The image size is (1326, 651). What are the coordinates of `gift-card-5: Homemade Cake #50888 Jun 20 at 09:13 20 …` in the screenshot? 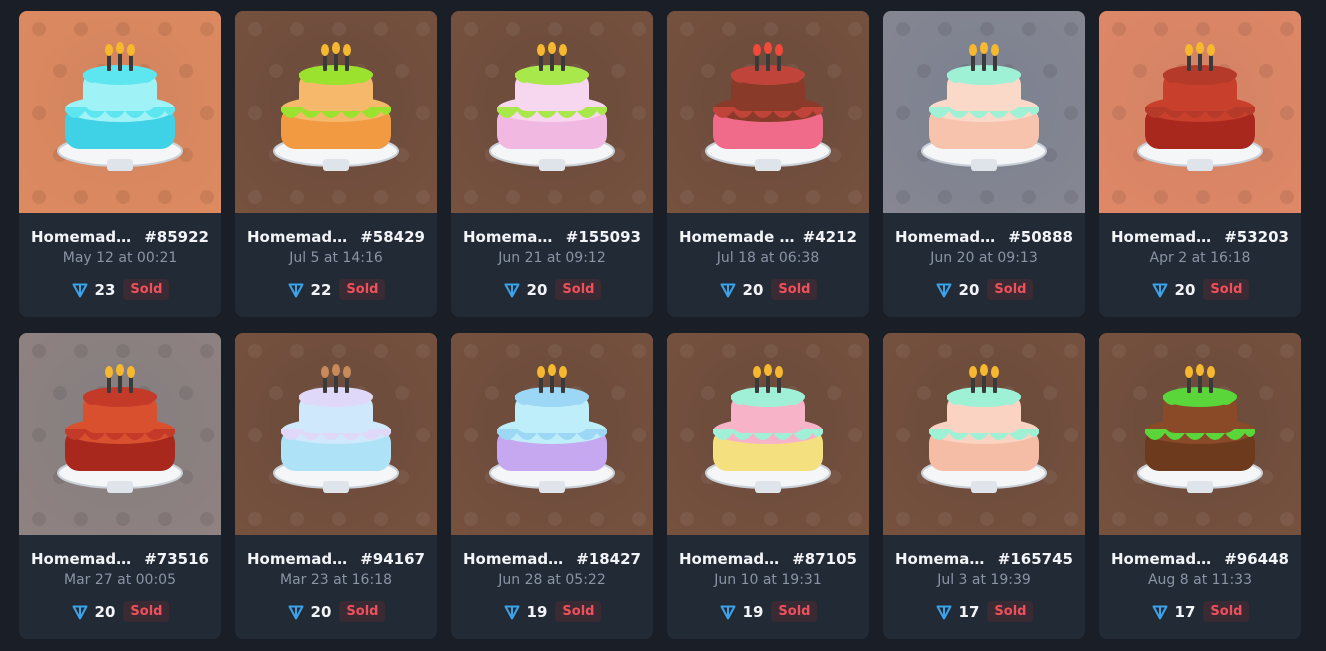 It's located at (984, 164).